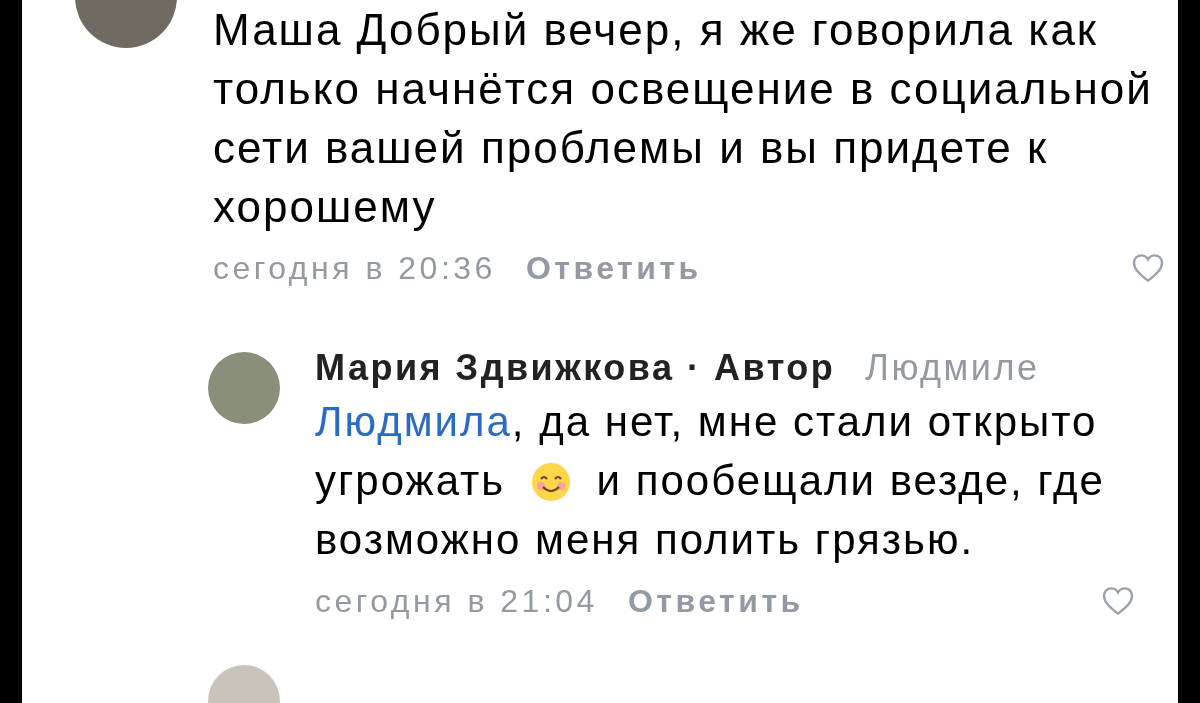  Describe the element at coordinates (550, 482) in the screenshot. I see `smiling-face-icon` at that location.